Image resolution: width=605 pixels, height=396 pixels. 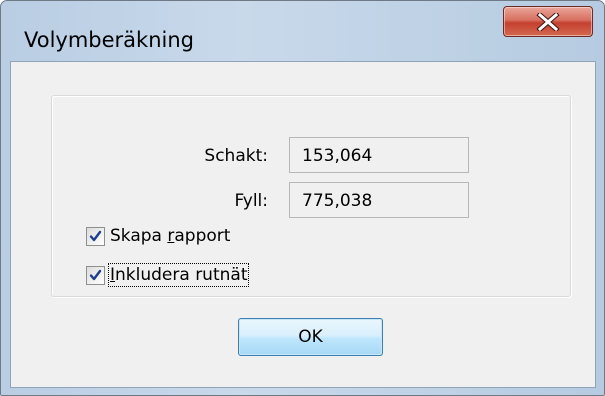 What do you see at coordinates (251, 201) in the screenshot?
I see `fyll-label: Fyll:` at bounding box center [251, 201].